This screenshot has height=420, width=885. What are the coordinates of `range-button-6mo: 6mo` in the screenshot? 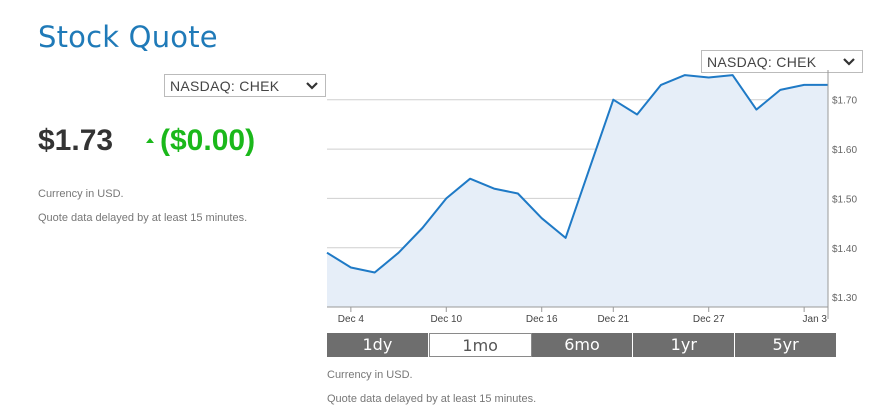 It's located at (582, 345).